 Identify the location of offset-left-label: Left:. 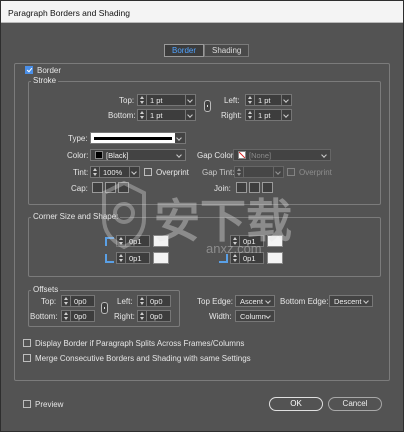
(125, 301).